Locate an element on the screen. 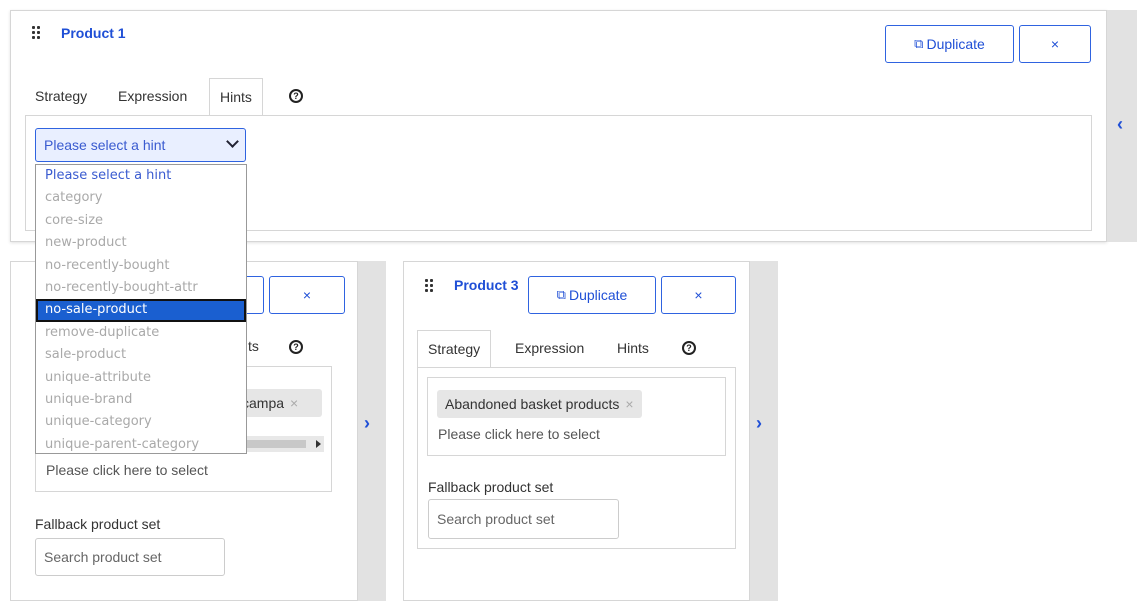 This screenshot has height=601, width=1137. product-2-close-button: × is located at coordinates (307, 295).